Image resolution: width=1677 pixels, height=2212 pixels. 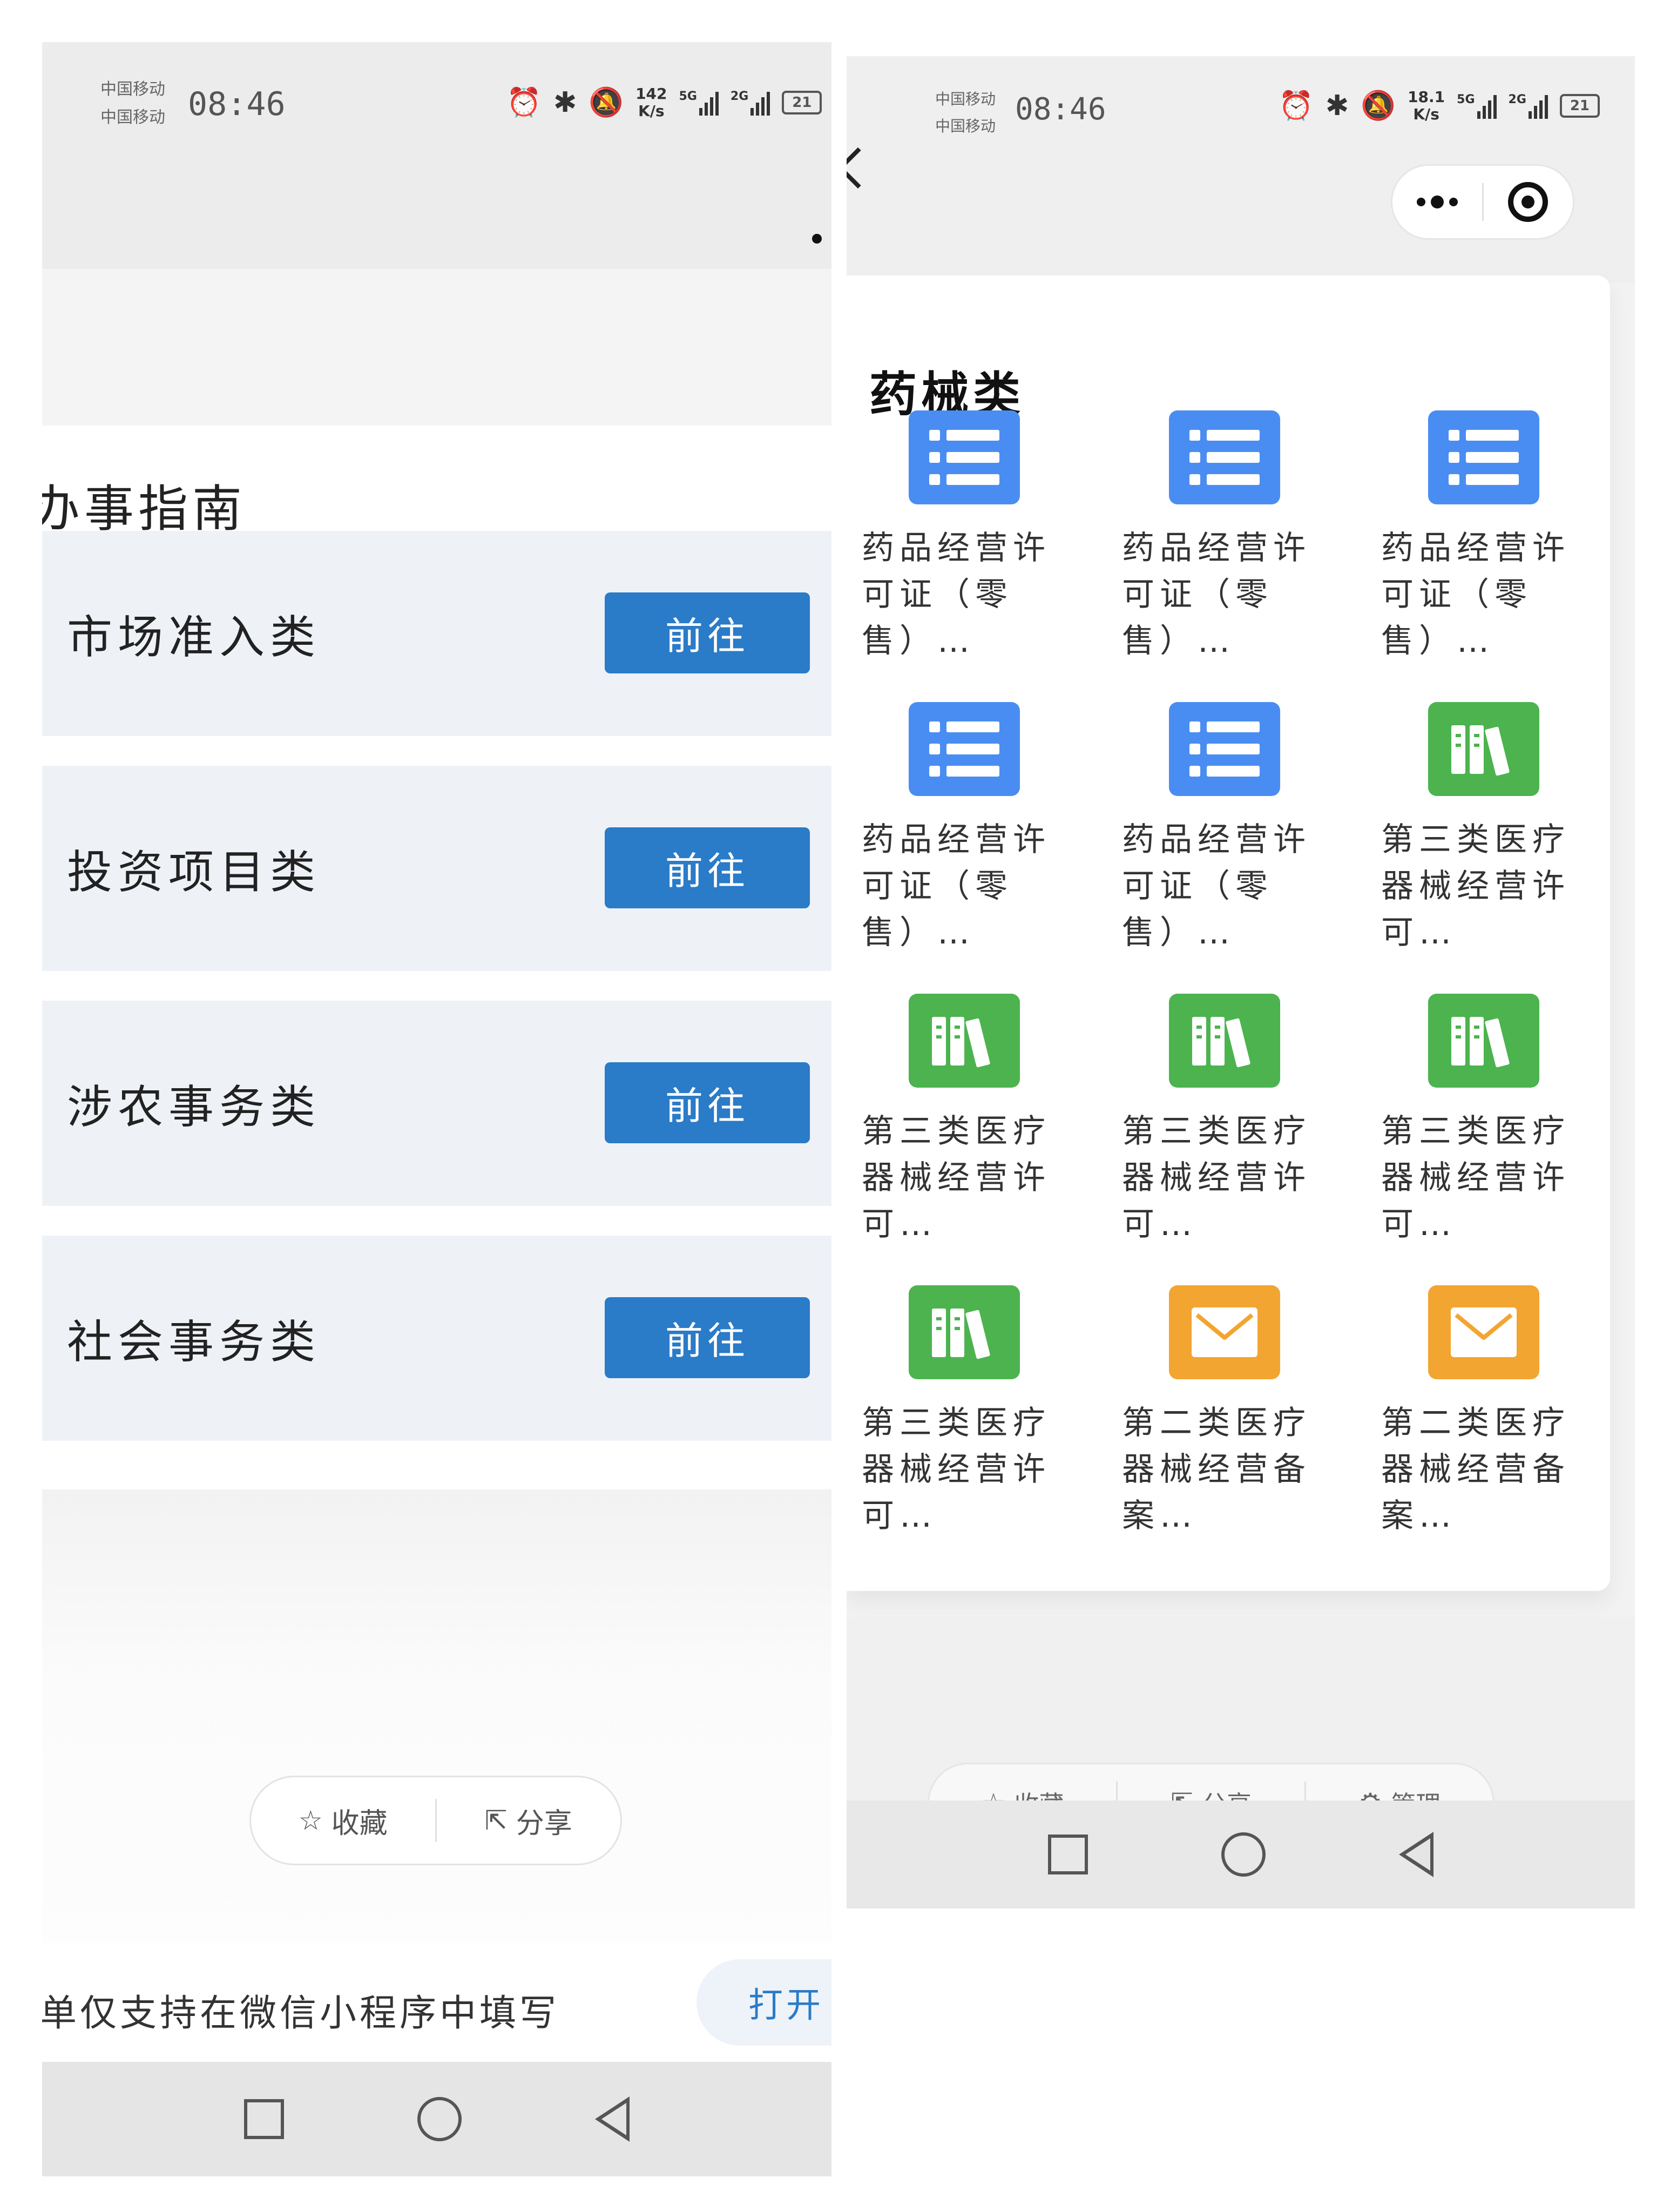 What do you see at coordinates (437, 633) in the screenshot?
I see `category-row: 市场准入类 前往` at bounding box center [437, 633].